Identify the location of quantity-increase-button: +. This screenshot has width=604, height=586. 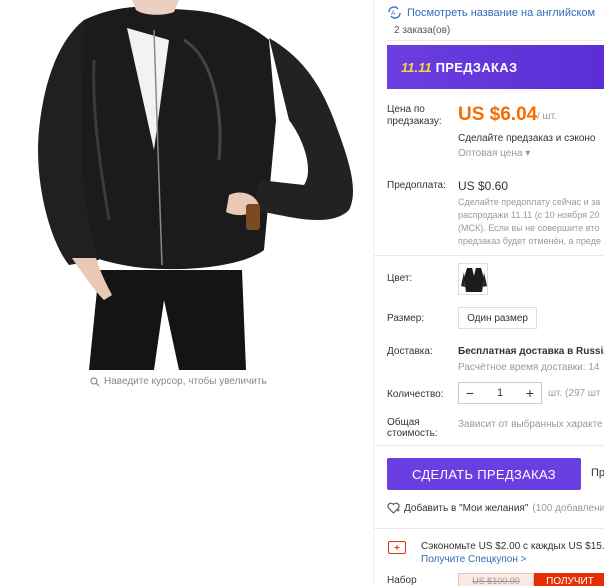
(530, 393).